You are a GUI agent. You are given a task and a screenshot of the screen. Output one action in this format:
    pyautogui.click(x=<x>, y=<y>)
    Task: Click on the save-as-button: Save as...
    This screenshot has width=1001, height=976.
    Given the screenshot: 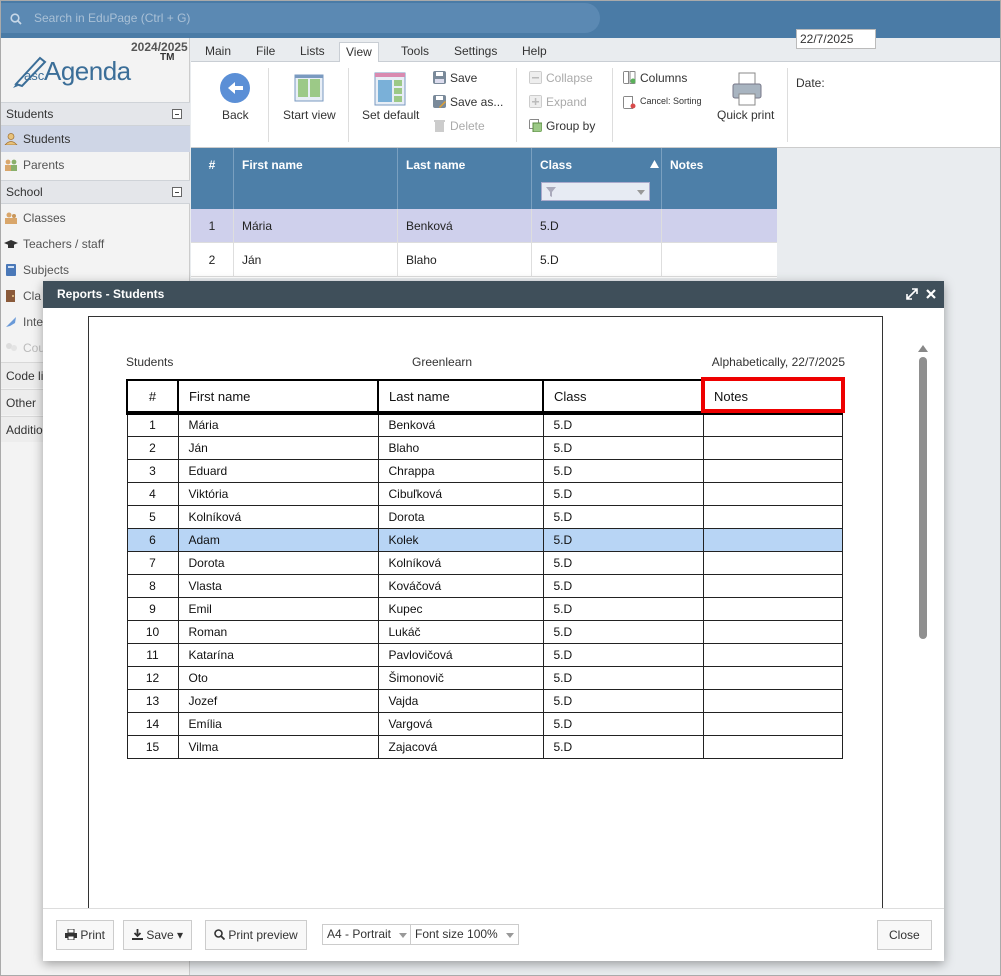 What is the action you would take?
    pyautogui.click(x=468, y=102)
    